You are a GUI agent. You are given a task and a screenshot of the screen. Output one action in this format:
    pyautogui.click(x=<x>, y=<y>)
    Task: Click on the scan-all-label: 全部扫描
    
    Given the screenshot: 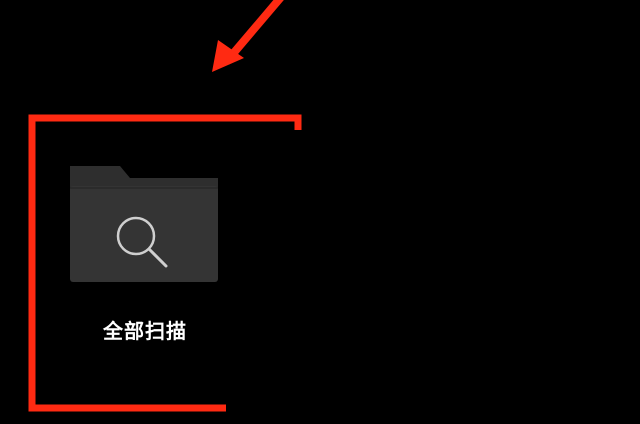 What is the action you would take?
    pyautogui.click(x=145, y=331)
    